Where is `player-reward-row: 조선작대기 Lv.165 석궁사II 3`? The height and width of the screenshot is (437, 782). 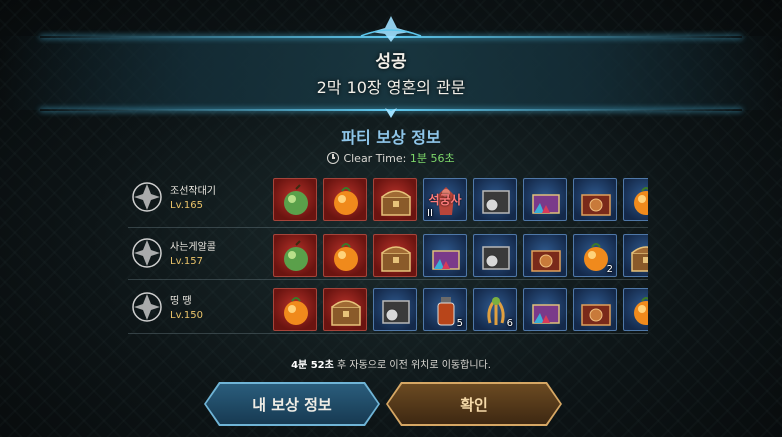 player-reward-row: 조선작대기 Lv.165 석궁사II 3 is located at coordinates (388, 200).